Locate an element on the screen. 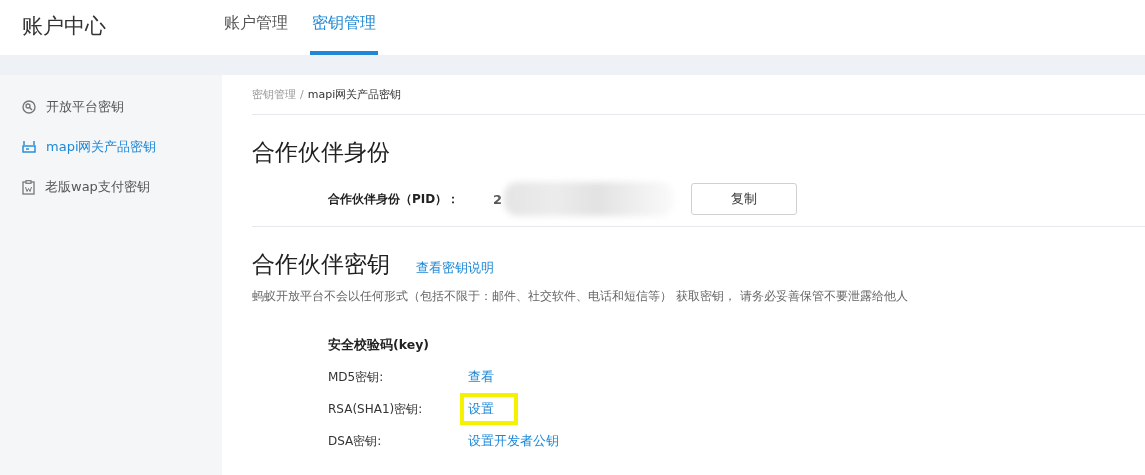 The height and width of the screenshot is (475, 1145). key-action-link: 查看 is located at coordinates (481, 377).